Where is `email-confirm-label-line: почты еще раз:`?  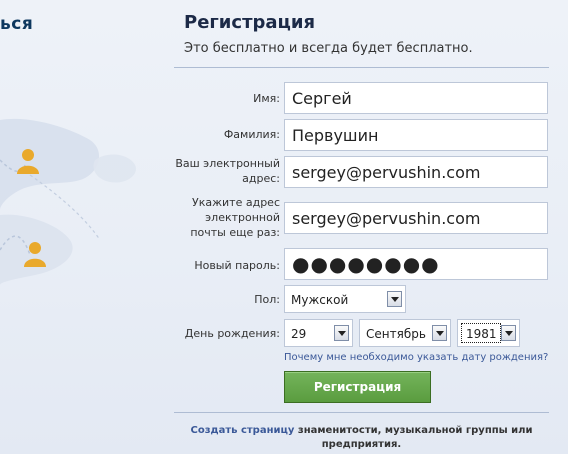 email-confirm-label-line: почты еще раз: is located at coordinates (235, 232).